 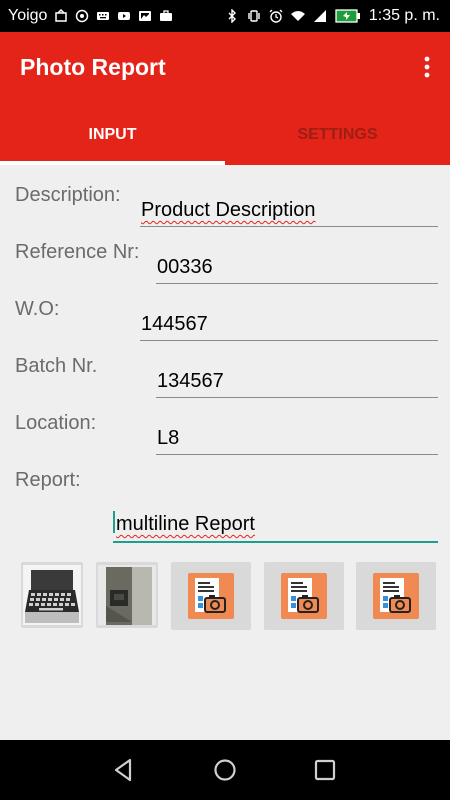 I want to click on reference-value: 00336, so click(x=185, y=267).